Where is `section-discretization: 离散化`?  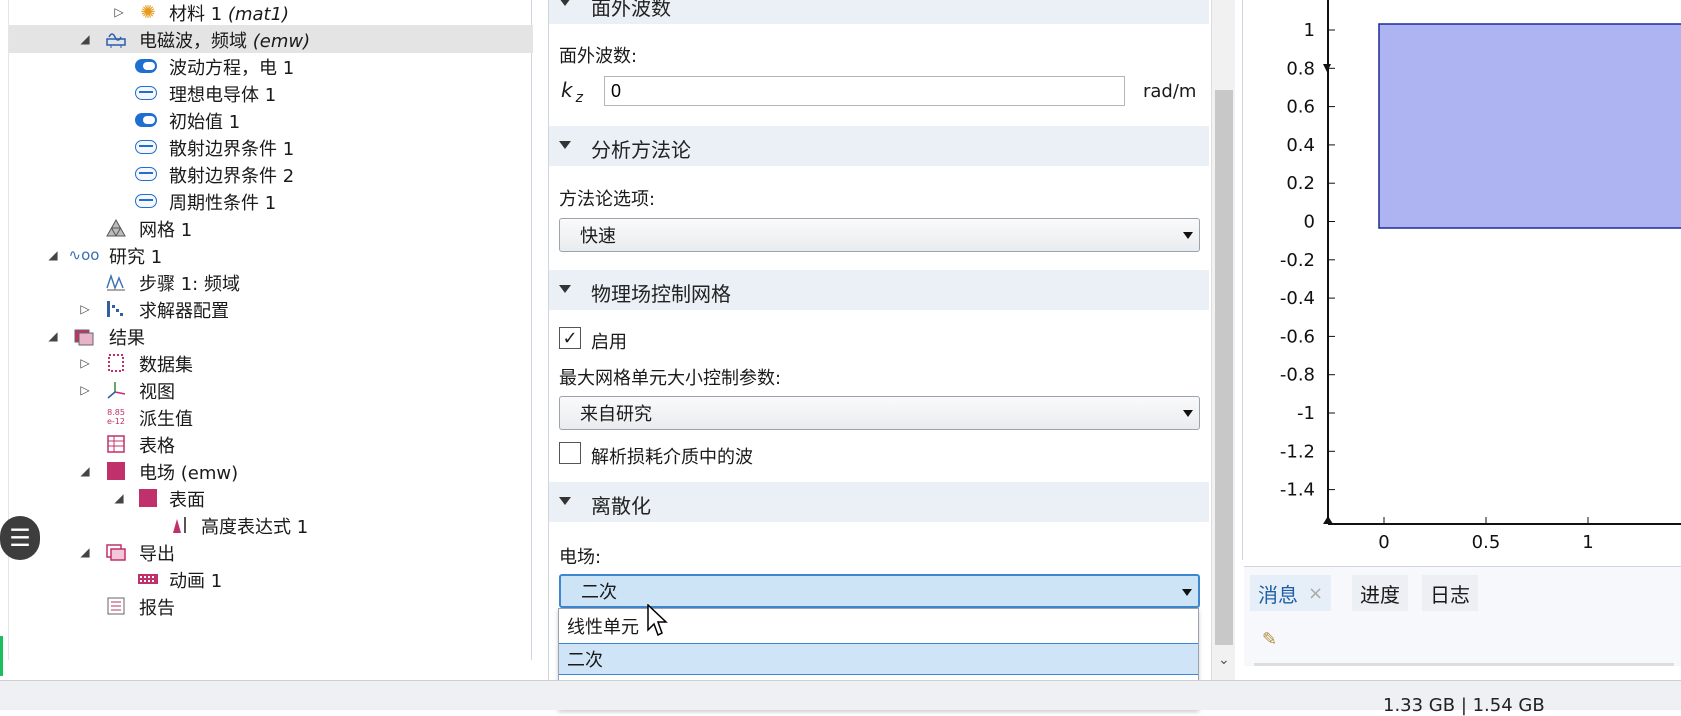 section-discretization: 离散化 is located at coordinates (879, 502).